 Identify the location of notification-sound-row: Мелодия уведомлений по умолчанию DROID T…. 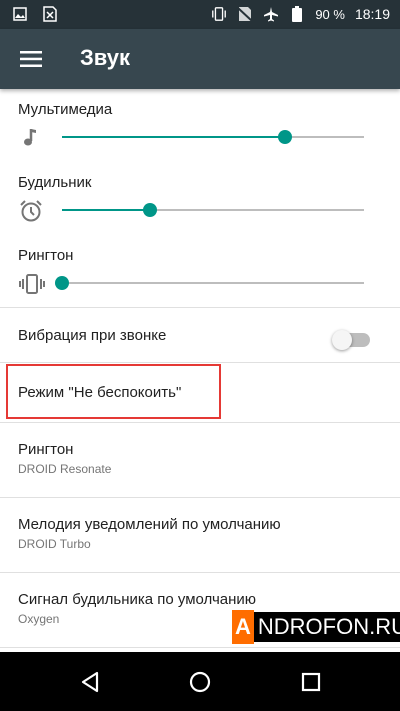
(200, 535).